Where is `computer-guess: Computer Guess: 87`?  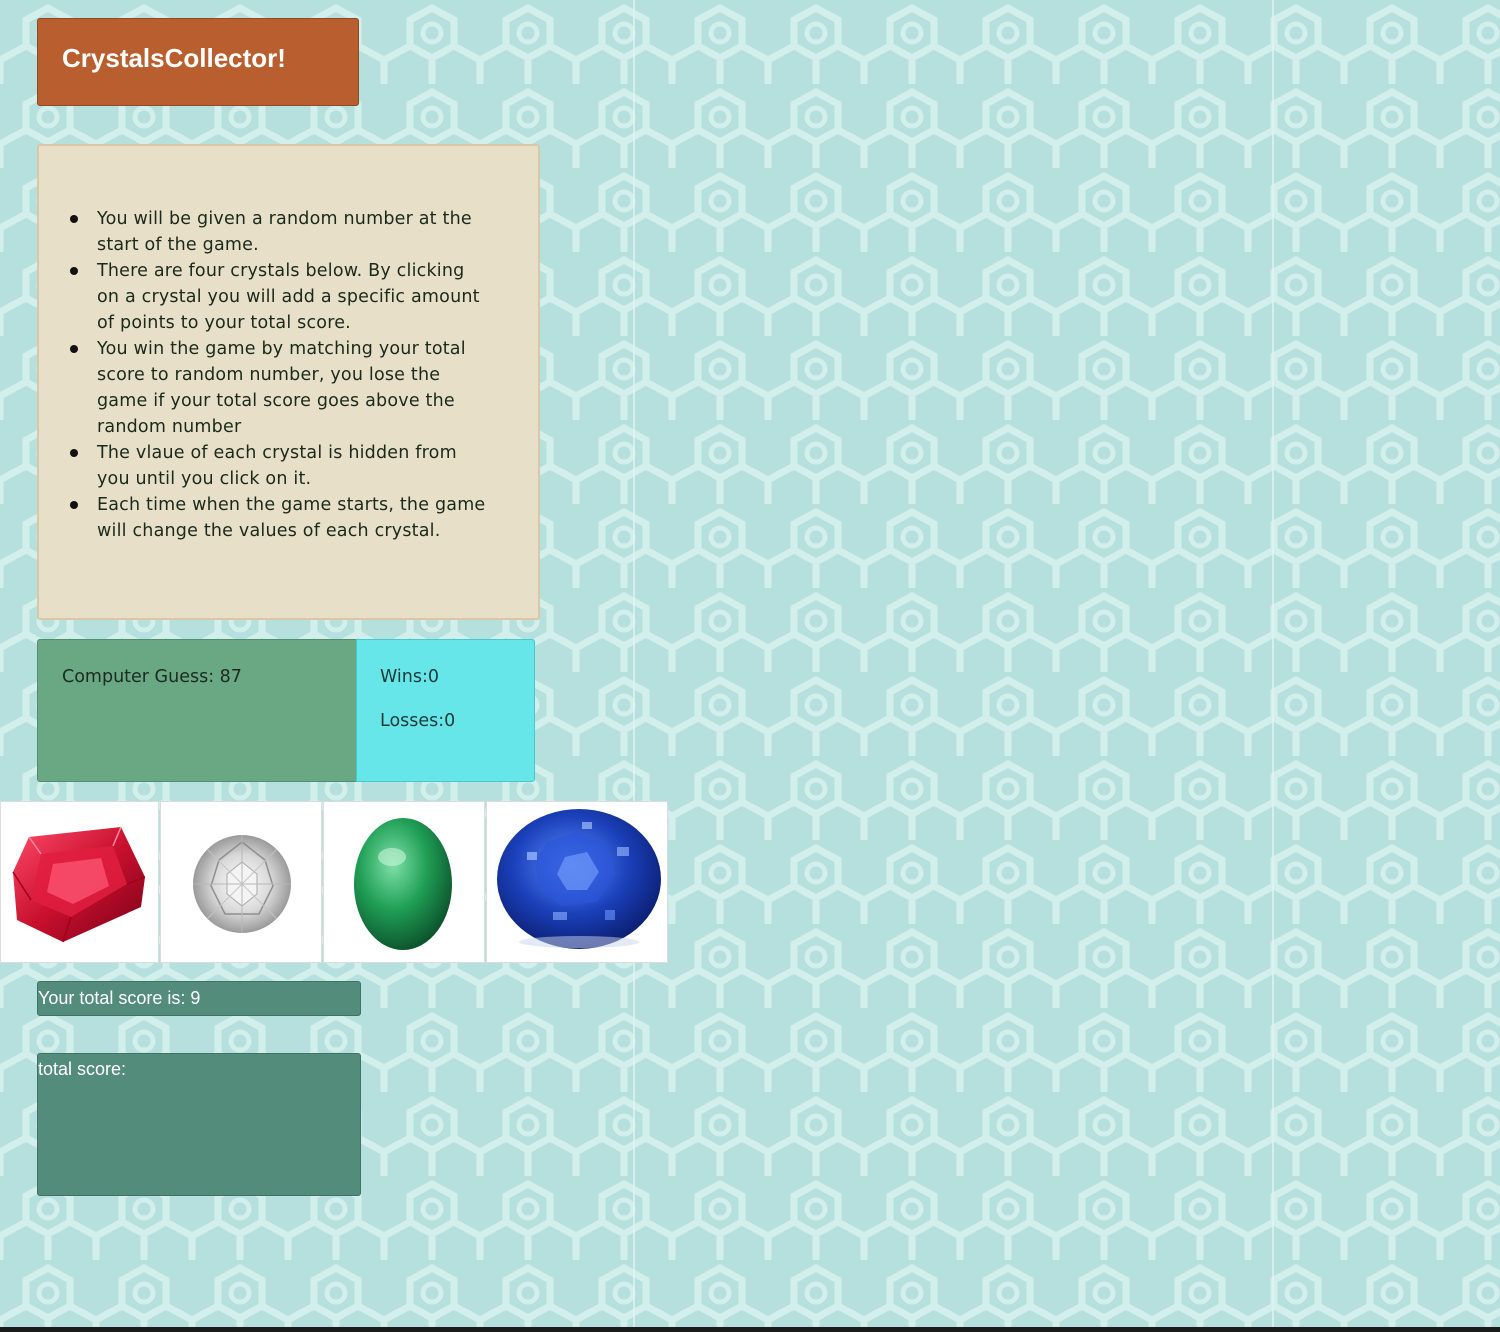
computer-guess: Computer Guess: 87 is located at coordinates (152, 677).